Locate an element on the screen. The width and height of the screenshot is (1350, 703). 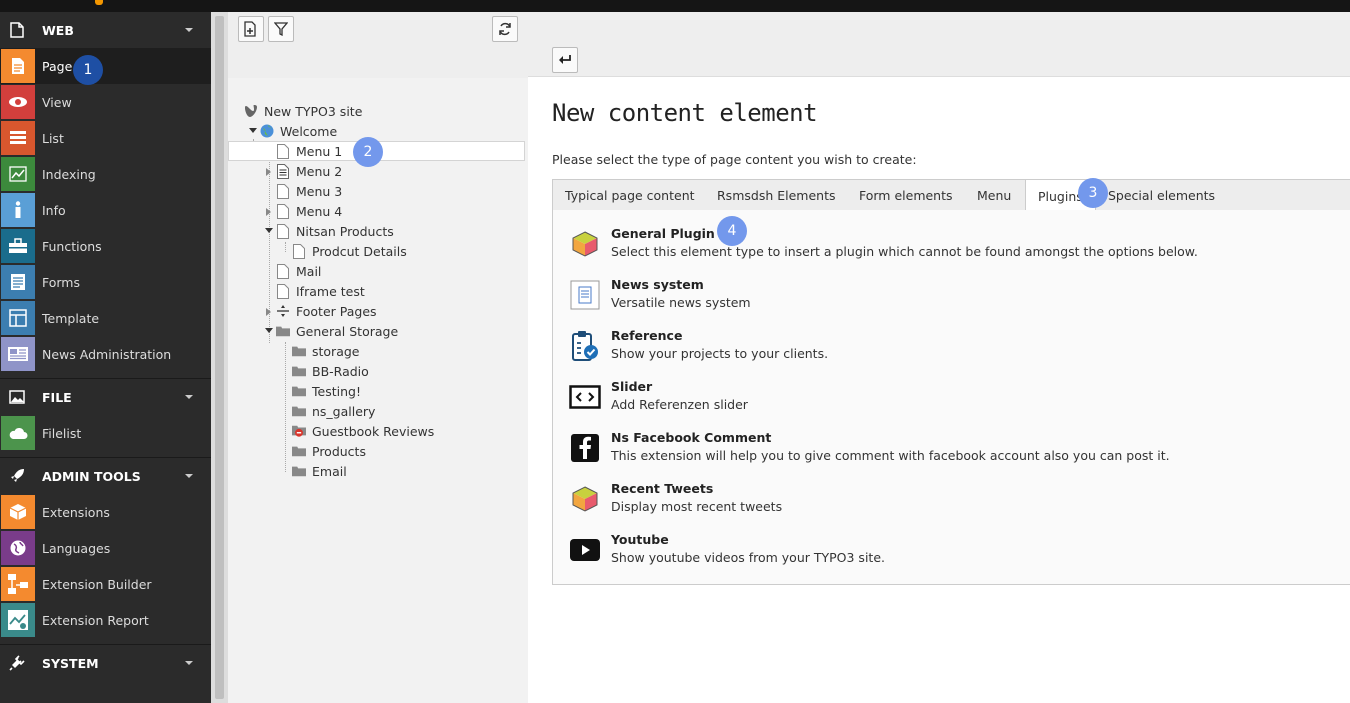
builder-icon is located at coordinates (18, 584).